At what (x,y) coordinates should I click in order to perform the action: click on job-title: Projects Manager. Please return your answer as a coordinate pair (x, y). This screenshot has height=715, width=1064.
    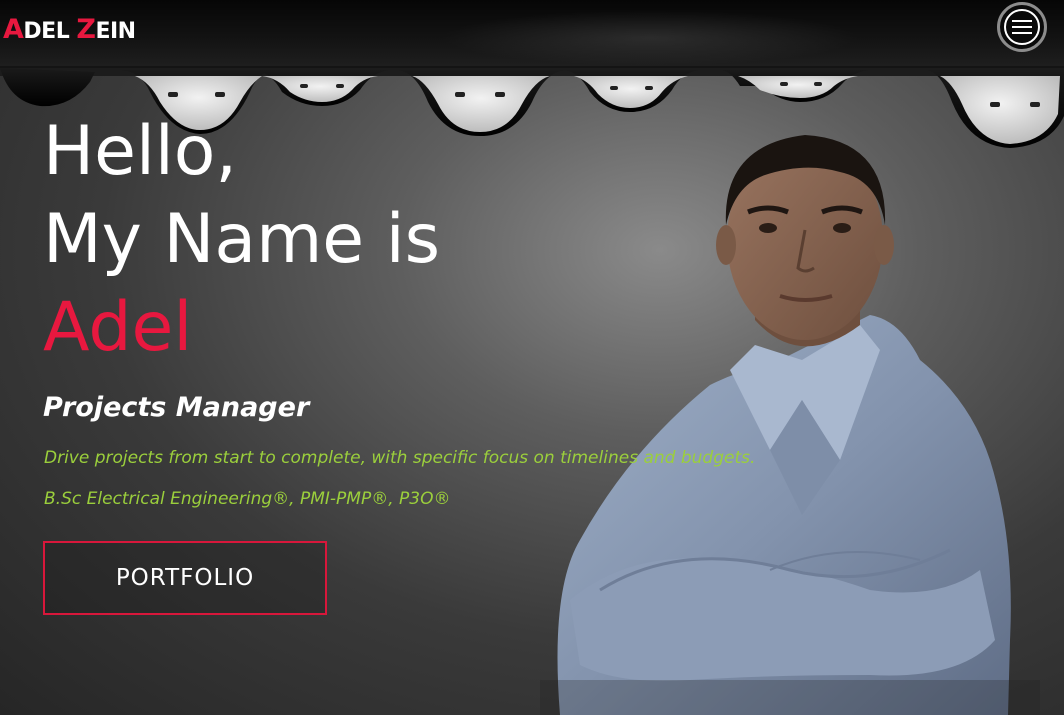
    Looking at the image, I should click on (176, 407).